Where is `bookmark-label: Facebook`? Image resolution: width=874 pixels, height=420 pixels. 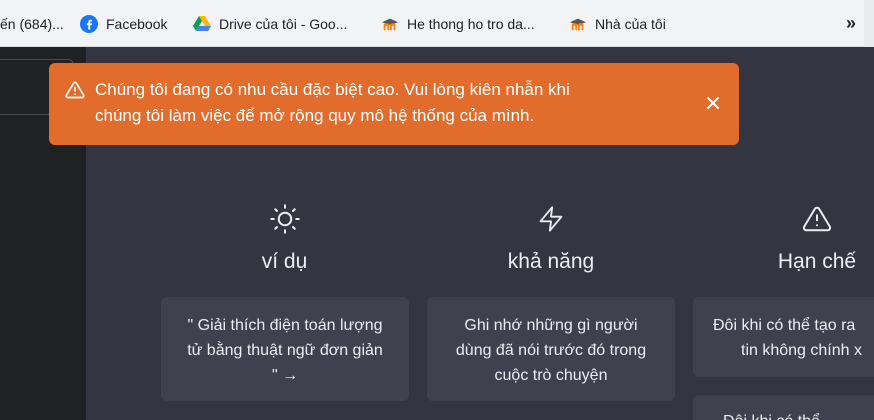
bookmark-label: Facebook is located at coordinates (137, 23).